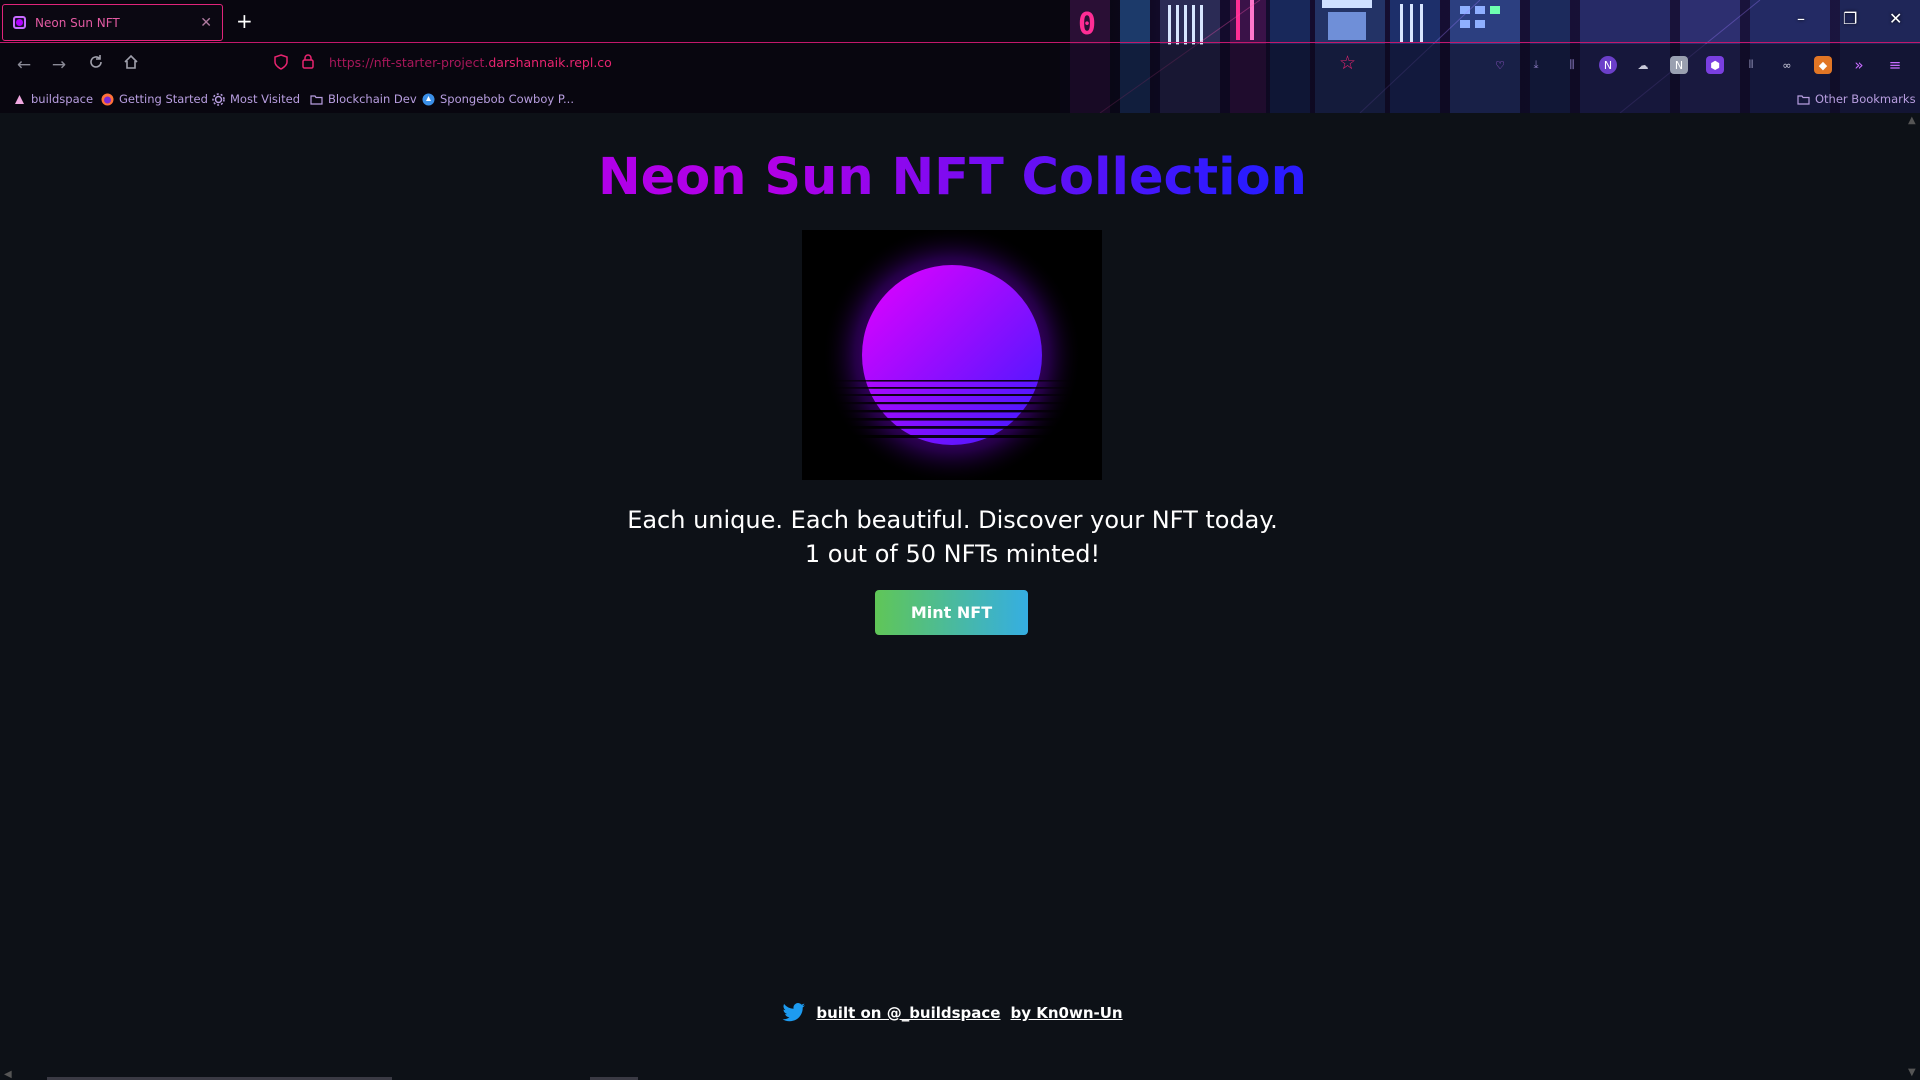 Image resolution: width=1920 pixels, height=1080 pixels. I want to click on bookmark-buildspace: buildspace, so click(53, 99).